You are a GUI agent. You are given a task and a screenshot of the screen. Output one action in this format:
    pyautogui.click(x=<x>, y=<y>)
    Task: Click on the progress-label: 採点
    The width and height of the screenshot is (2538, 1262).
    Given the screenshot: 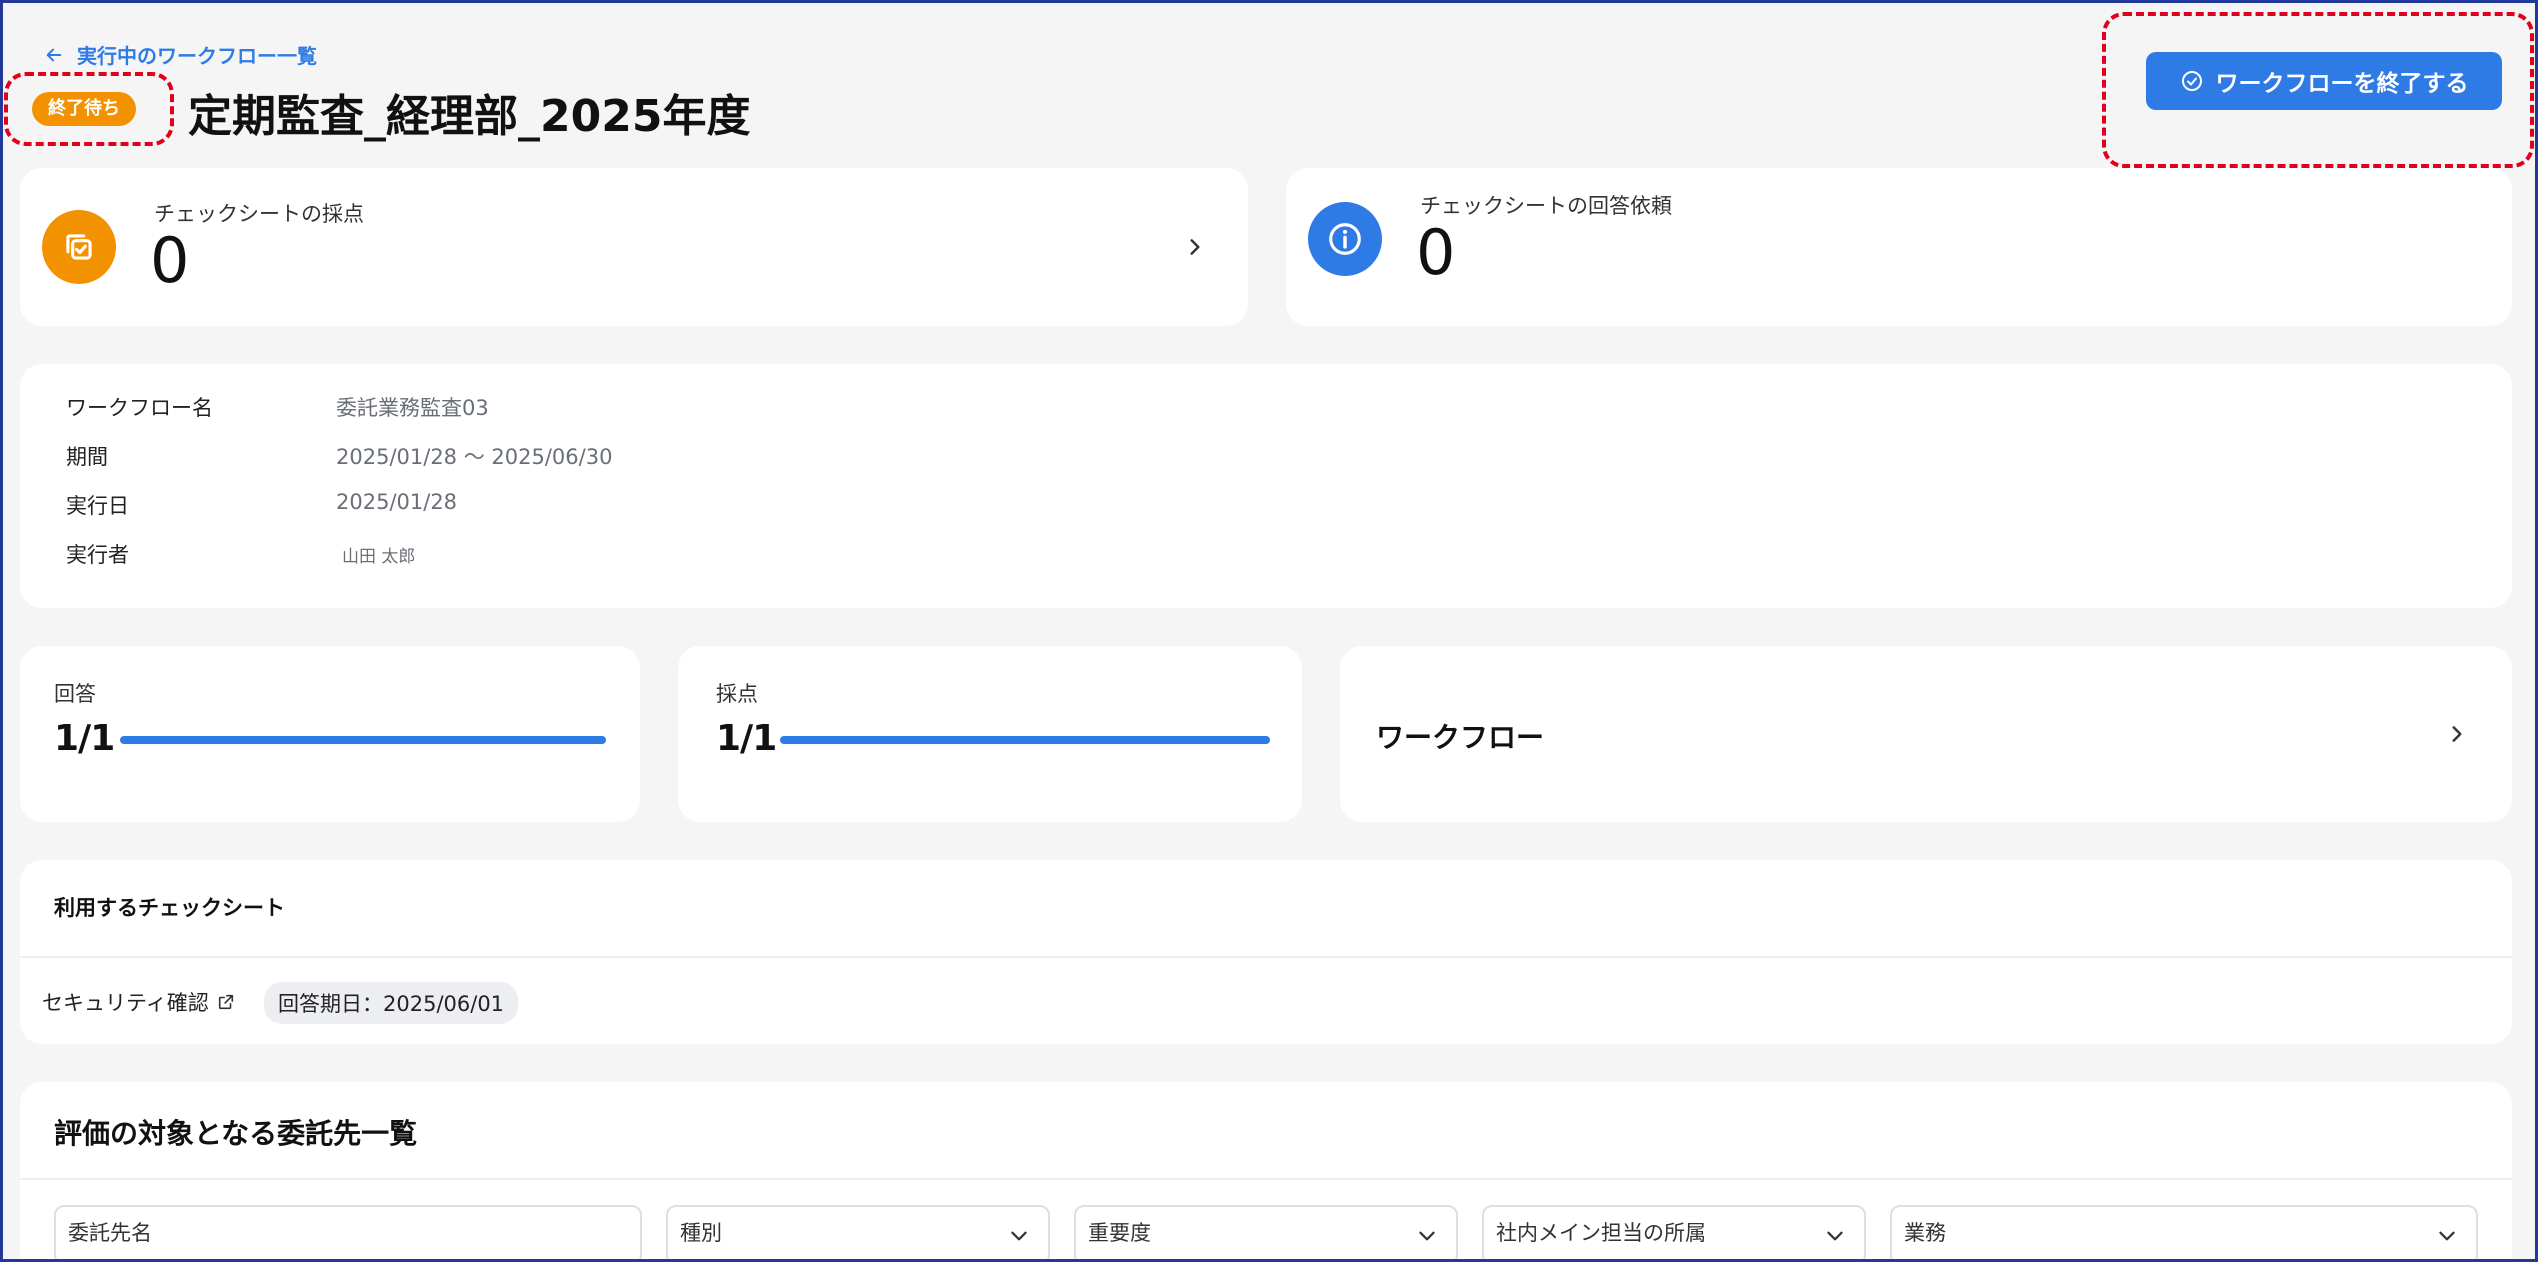 What is the action you would take?
    pyautogui.click(x=737, y=694)
    